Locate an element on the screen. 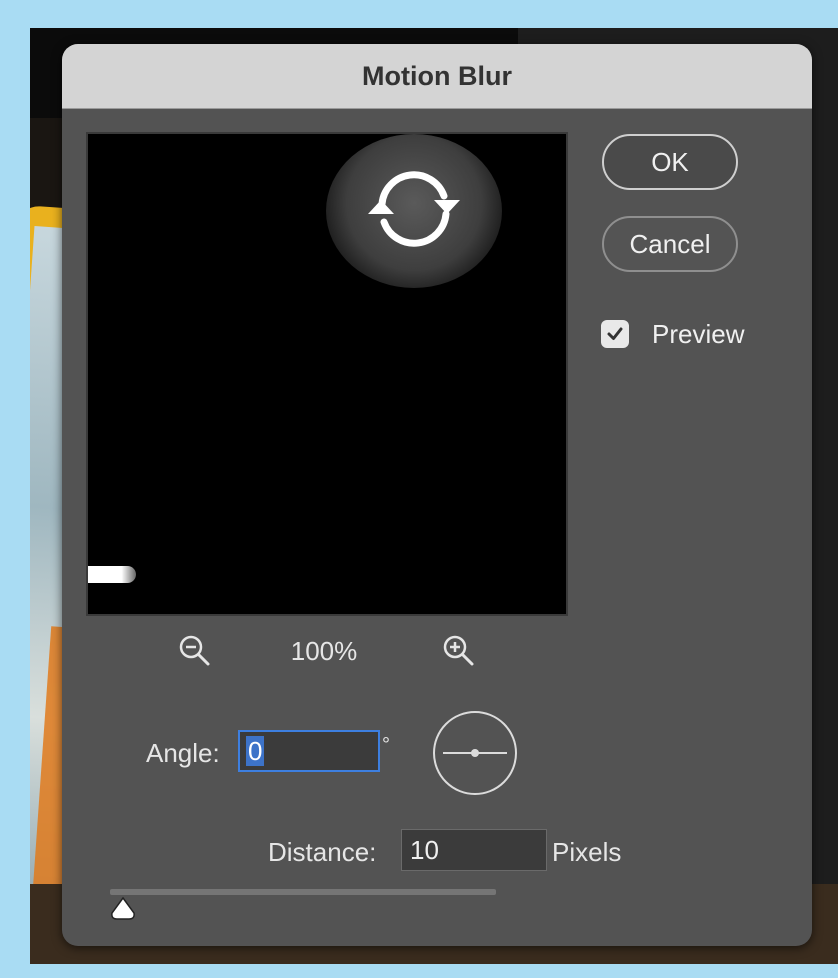  preview-image-streak is located at coordinates (112, 574).